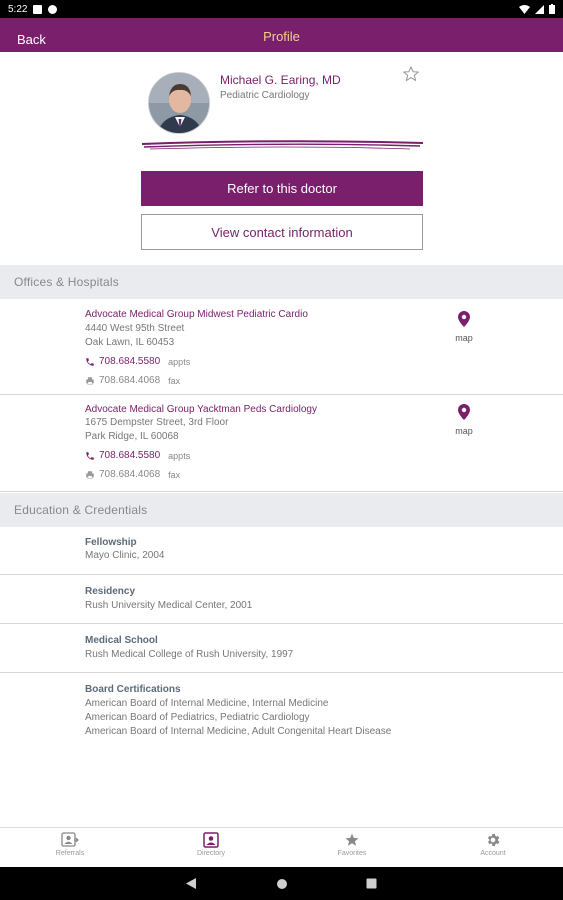 This screenshot has height=900, width=563. Describe the element at coordinates (70, 853) in the screenshot. I see `nav-label: Referrals` at that location.